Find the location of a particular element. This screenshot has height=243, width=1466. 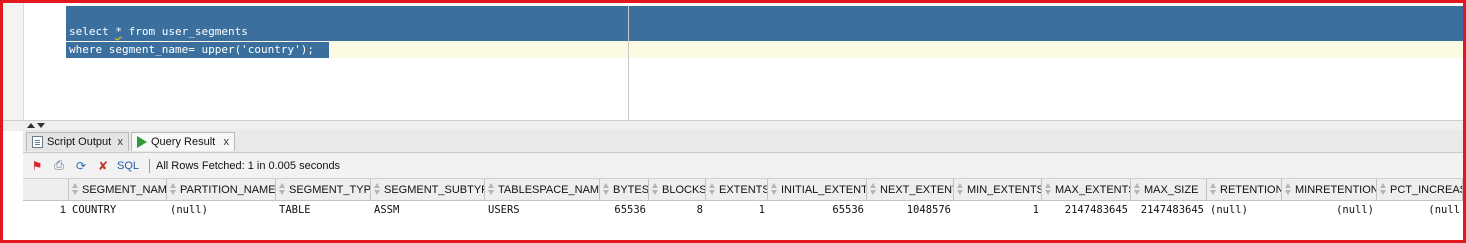

column-header: SEGMENT_TYPE is located at coordinates (323, 189).